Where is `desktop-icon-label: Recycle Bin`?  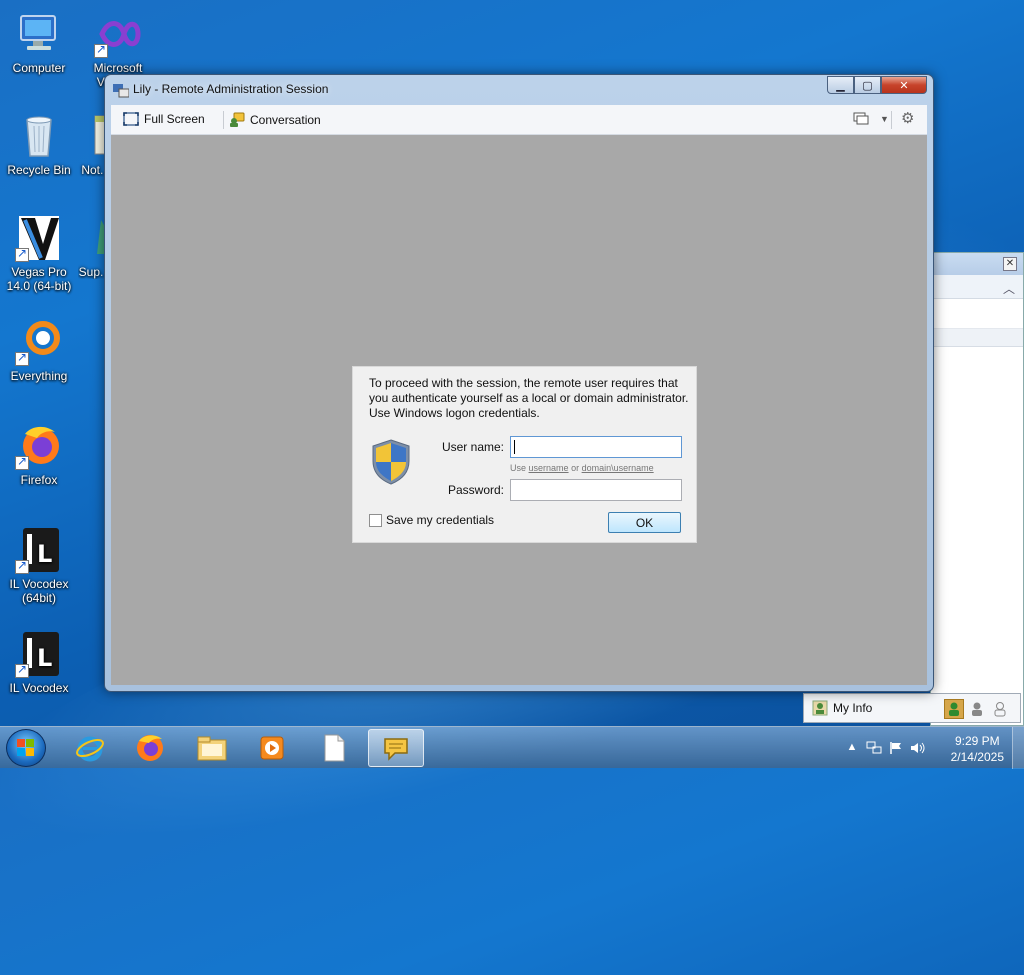 desktop-icon-label: Recycle Bin is located at coordinates (39, 170).